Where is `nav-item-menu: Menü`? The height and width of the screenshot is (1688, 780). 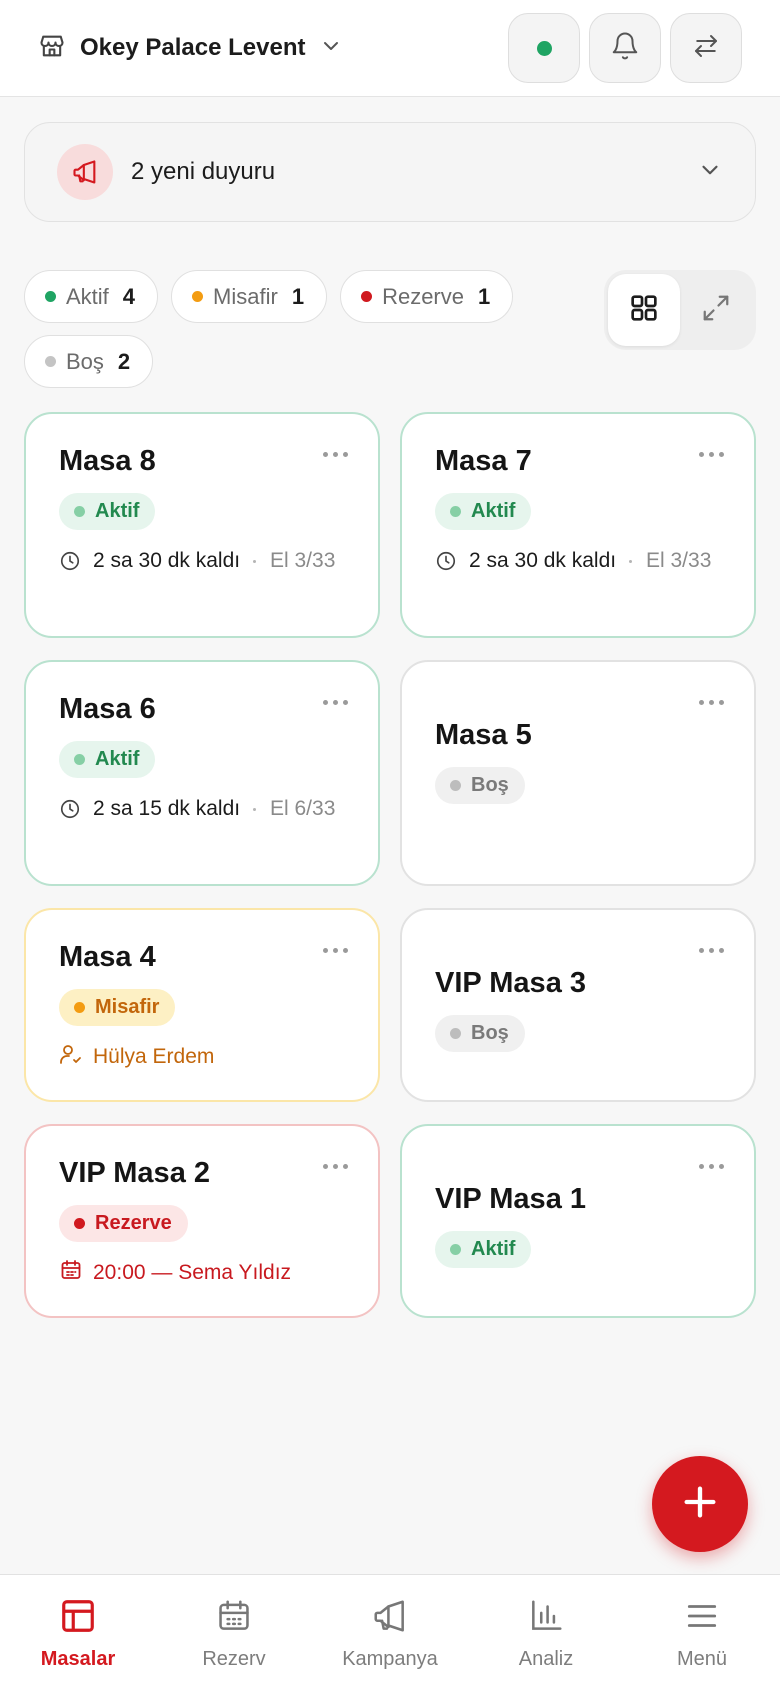 nav-item-menu: Menü is located at coordinates (702, 1631).